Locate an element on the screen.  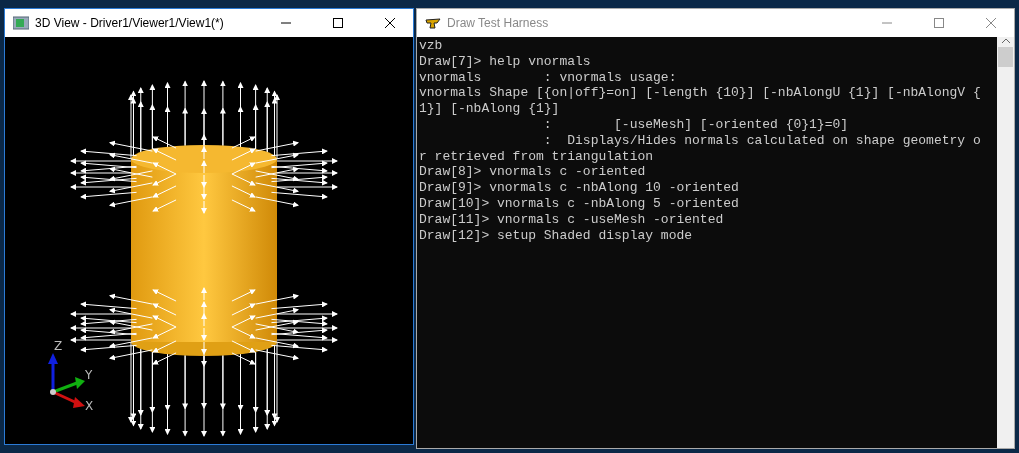
window-title: Draw Test Harness is located at coordinates (498, 23).